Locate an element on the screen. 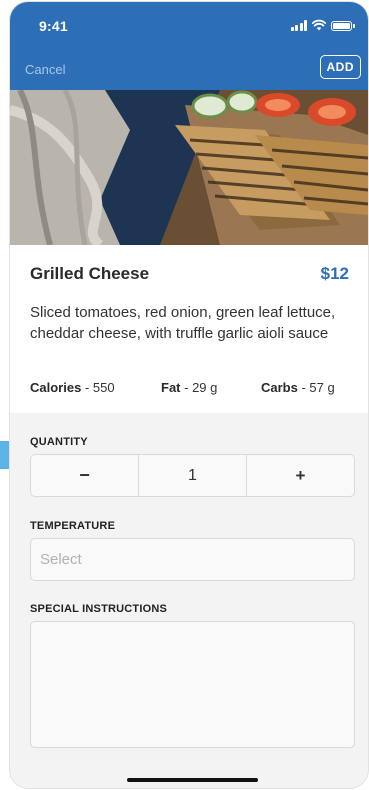 Image resolution: width=369 pixels, height=790 pixels. header-bar: 9:41 Cancel ADD is located at coordinates (189, 46).